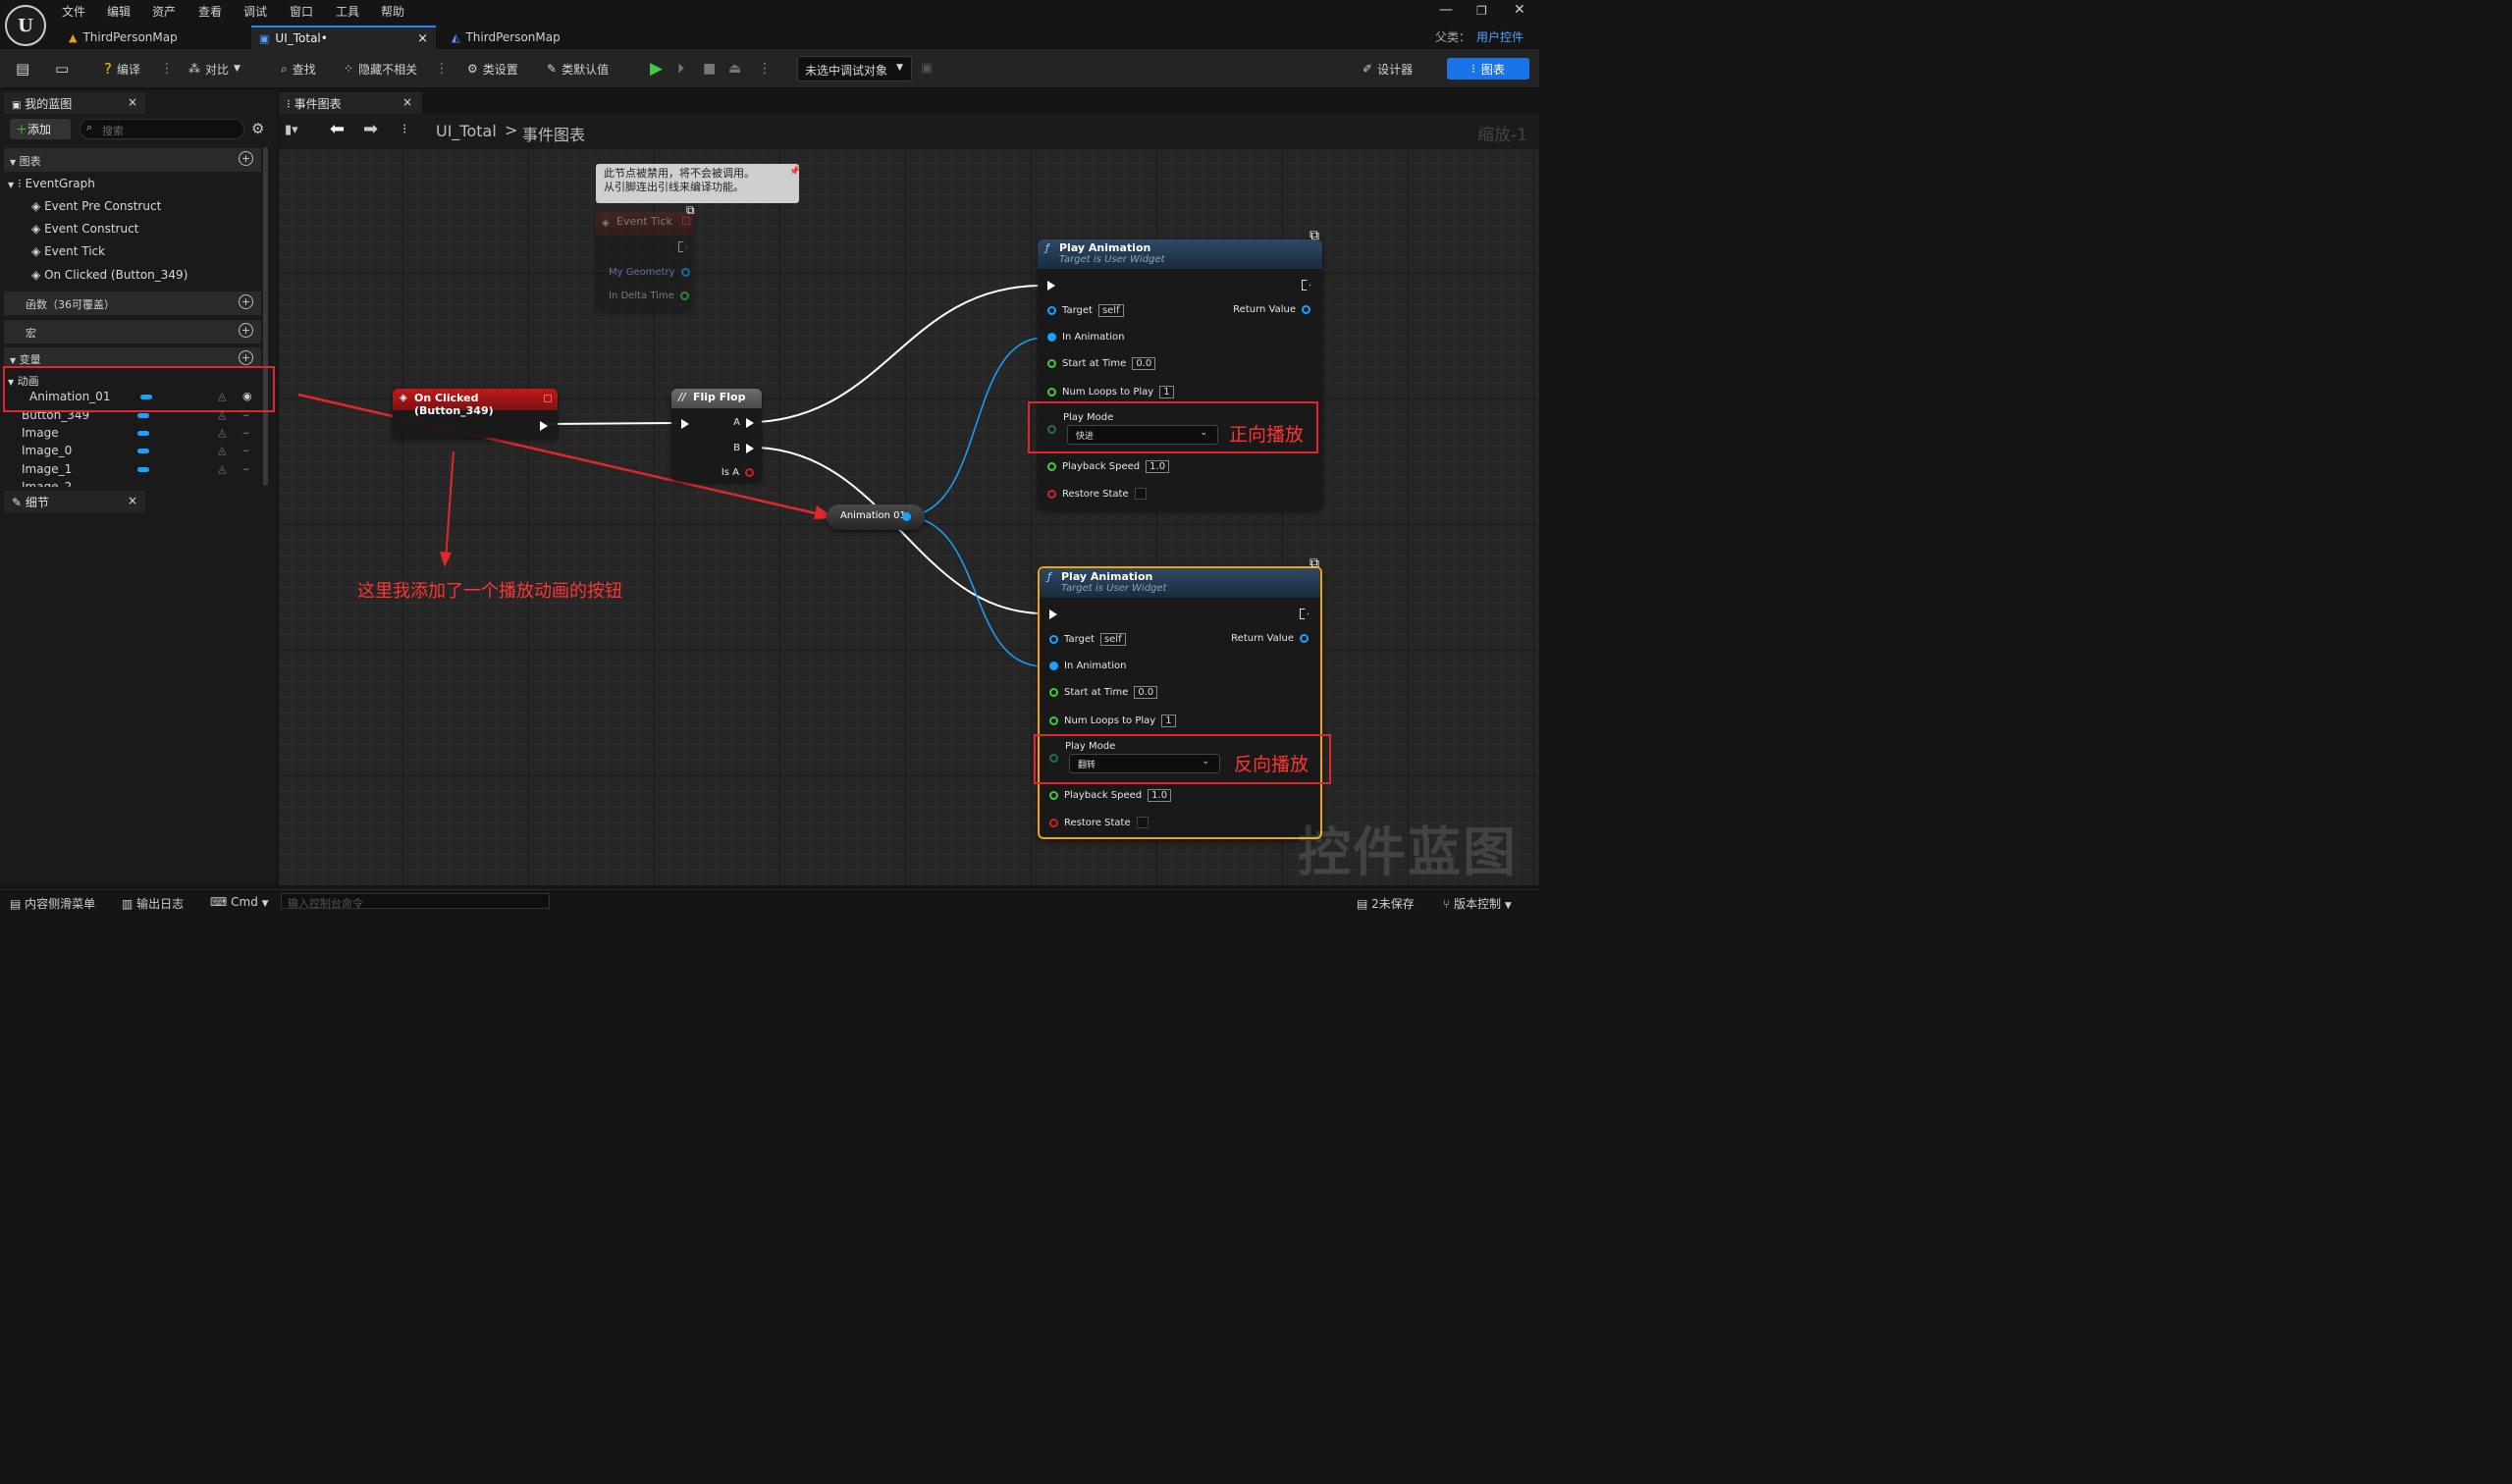 The height and width of the screenshot is (1484, 2512). What do you see at coordinates (1387, 68) in the screenshot?
I see `designer-button: ✐ 设计器` at bounding box center [1387, 68].